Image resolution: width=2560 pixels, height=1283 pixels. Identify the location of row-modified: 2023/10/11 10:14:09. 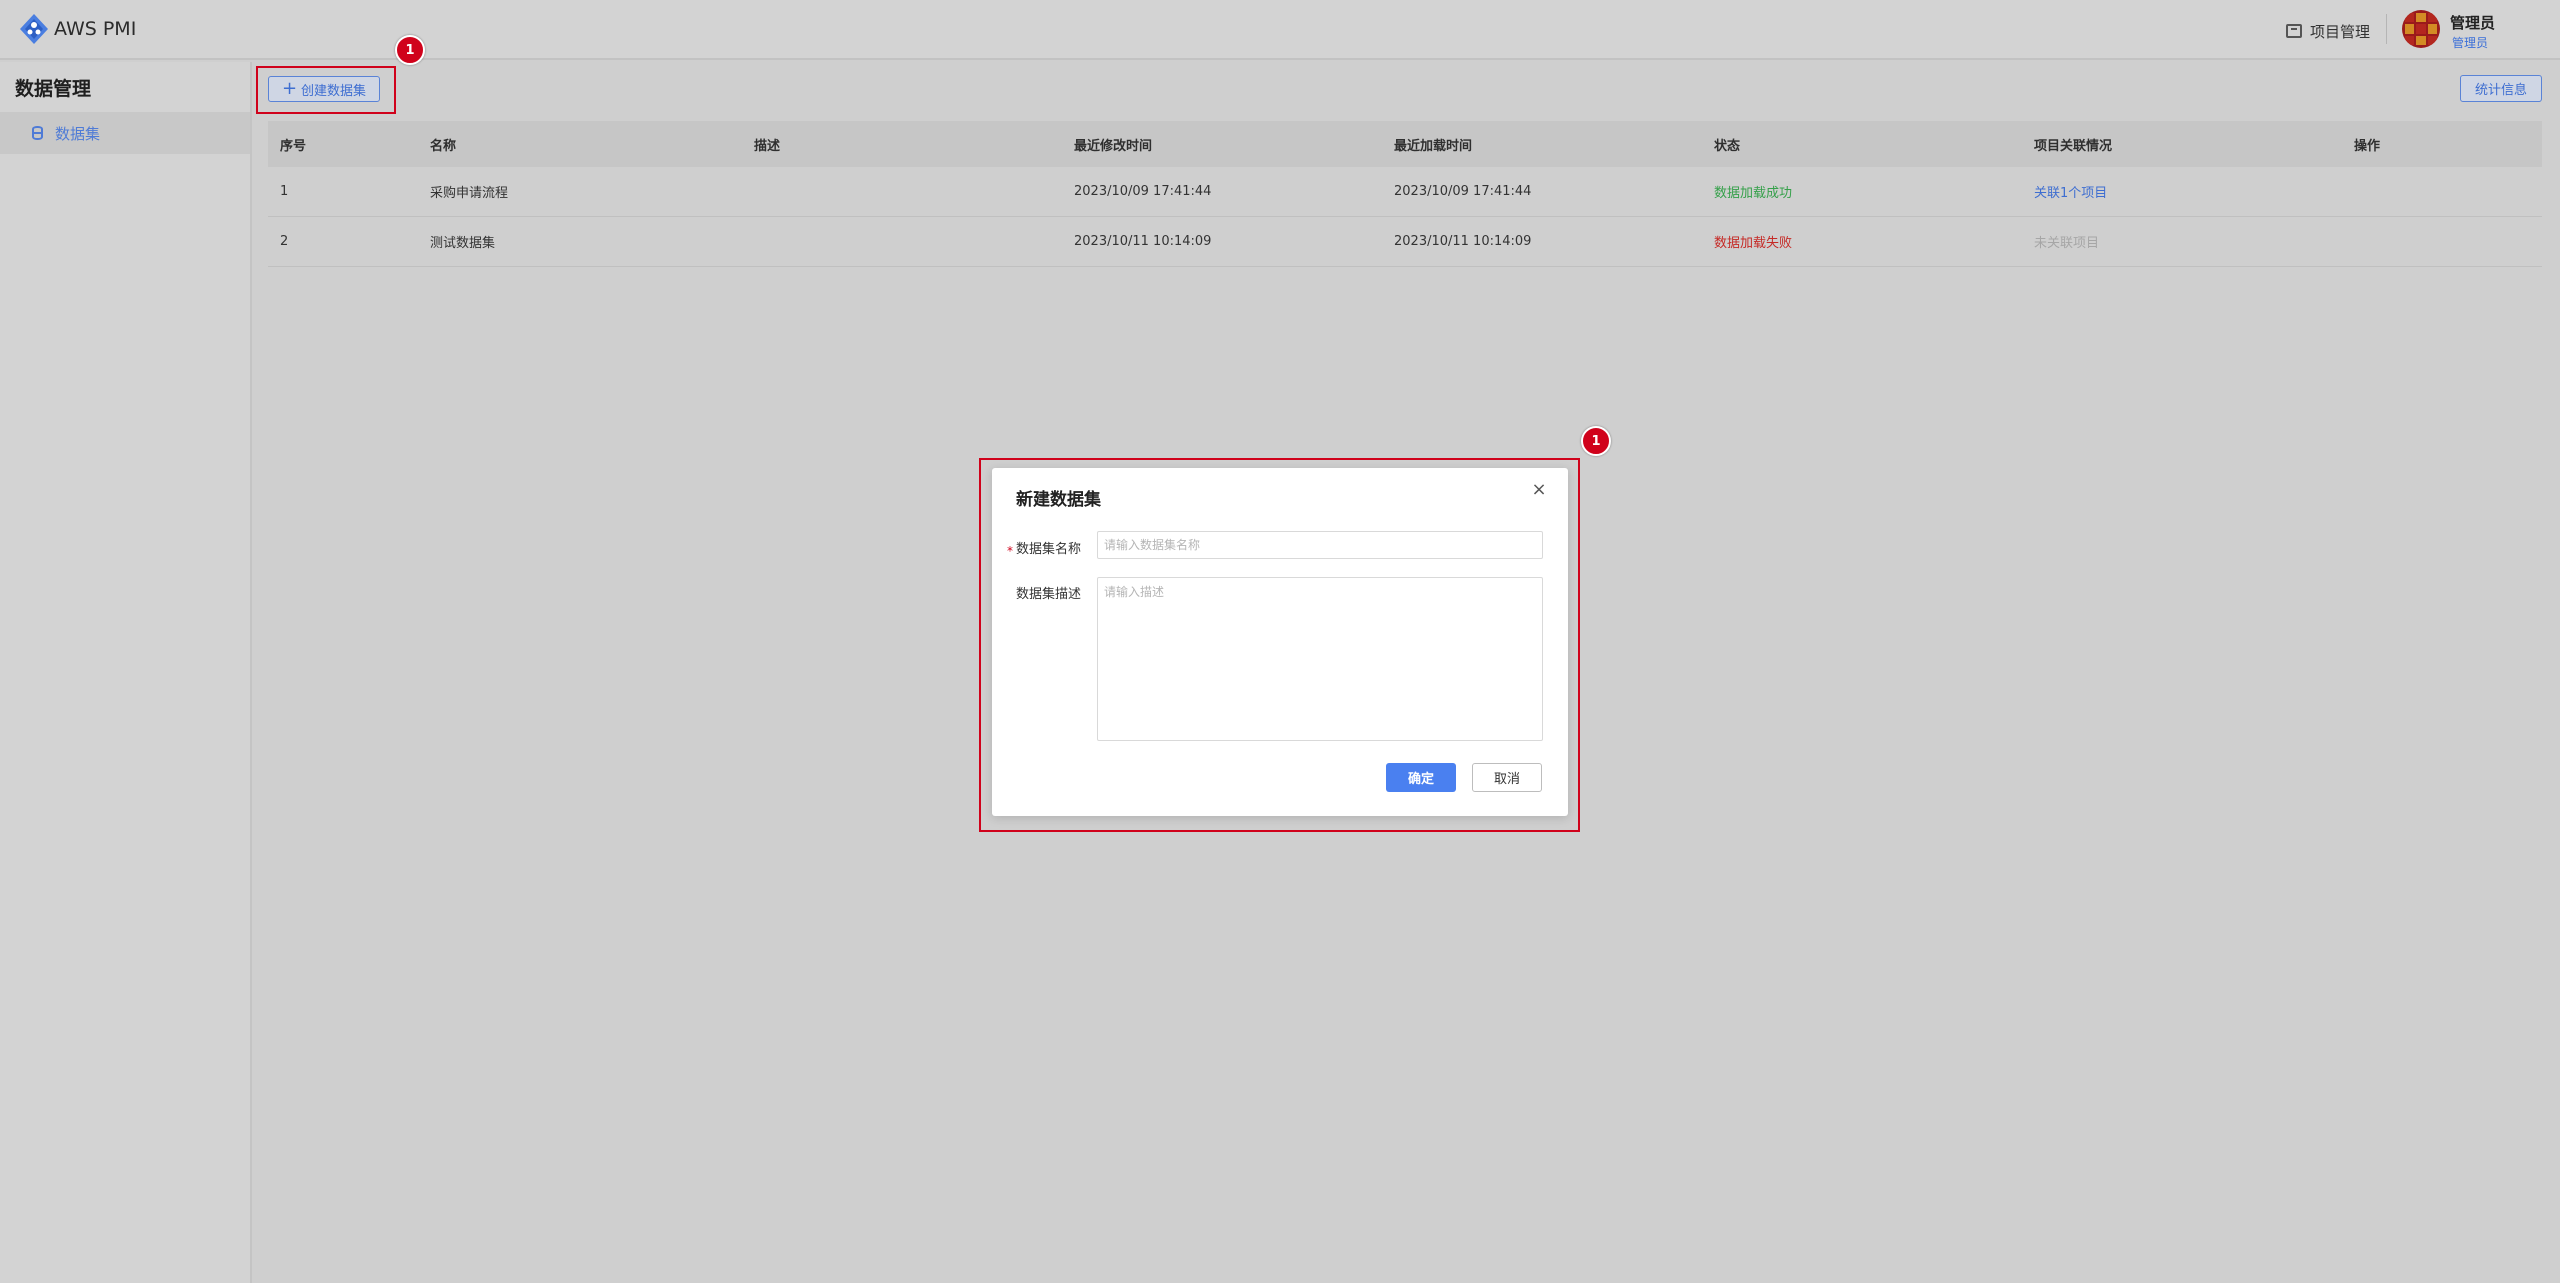
(1143, 241).